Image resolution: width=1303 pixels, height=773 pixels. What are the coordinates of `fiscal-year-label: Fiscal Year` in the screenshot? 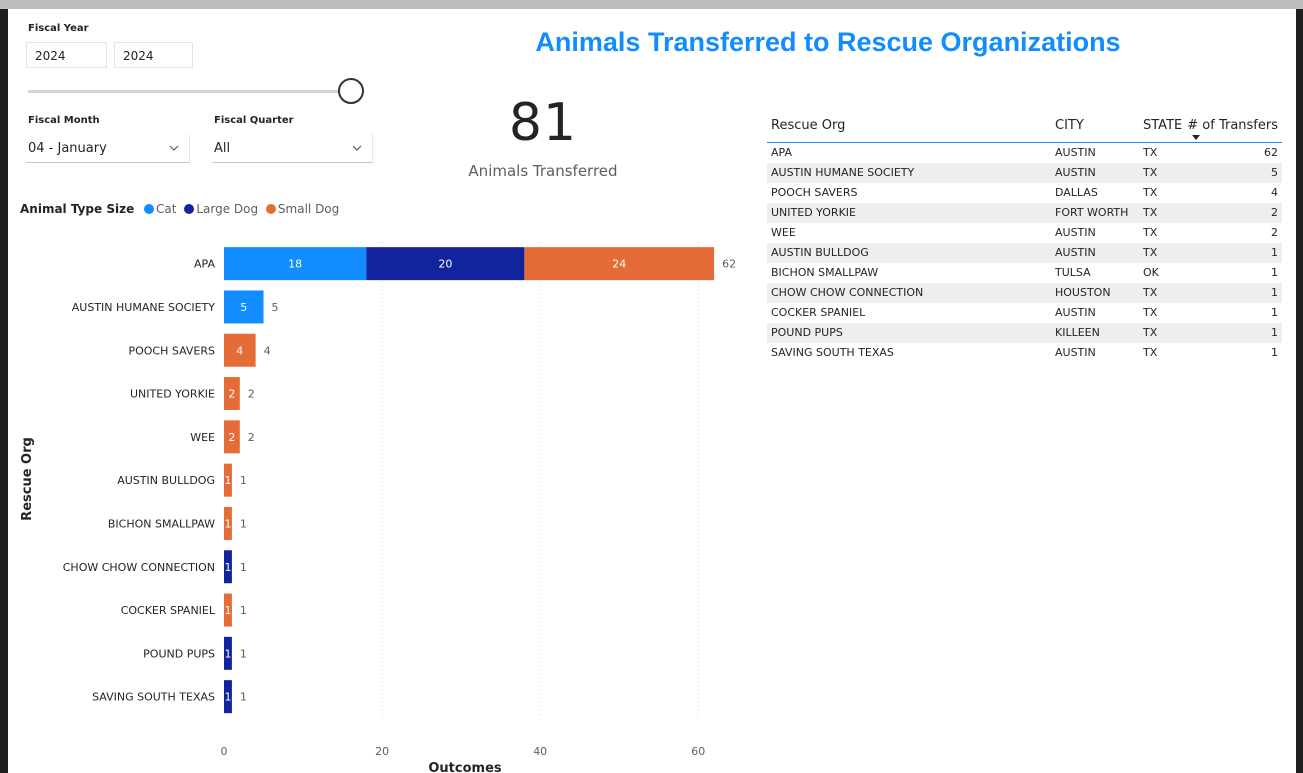 It's located at (58, 28).